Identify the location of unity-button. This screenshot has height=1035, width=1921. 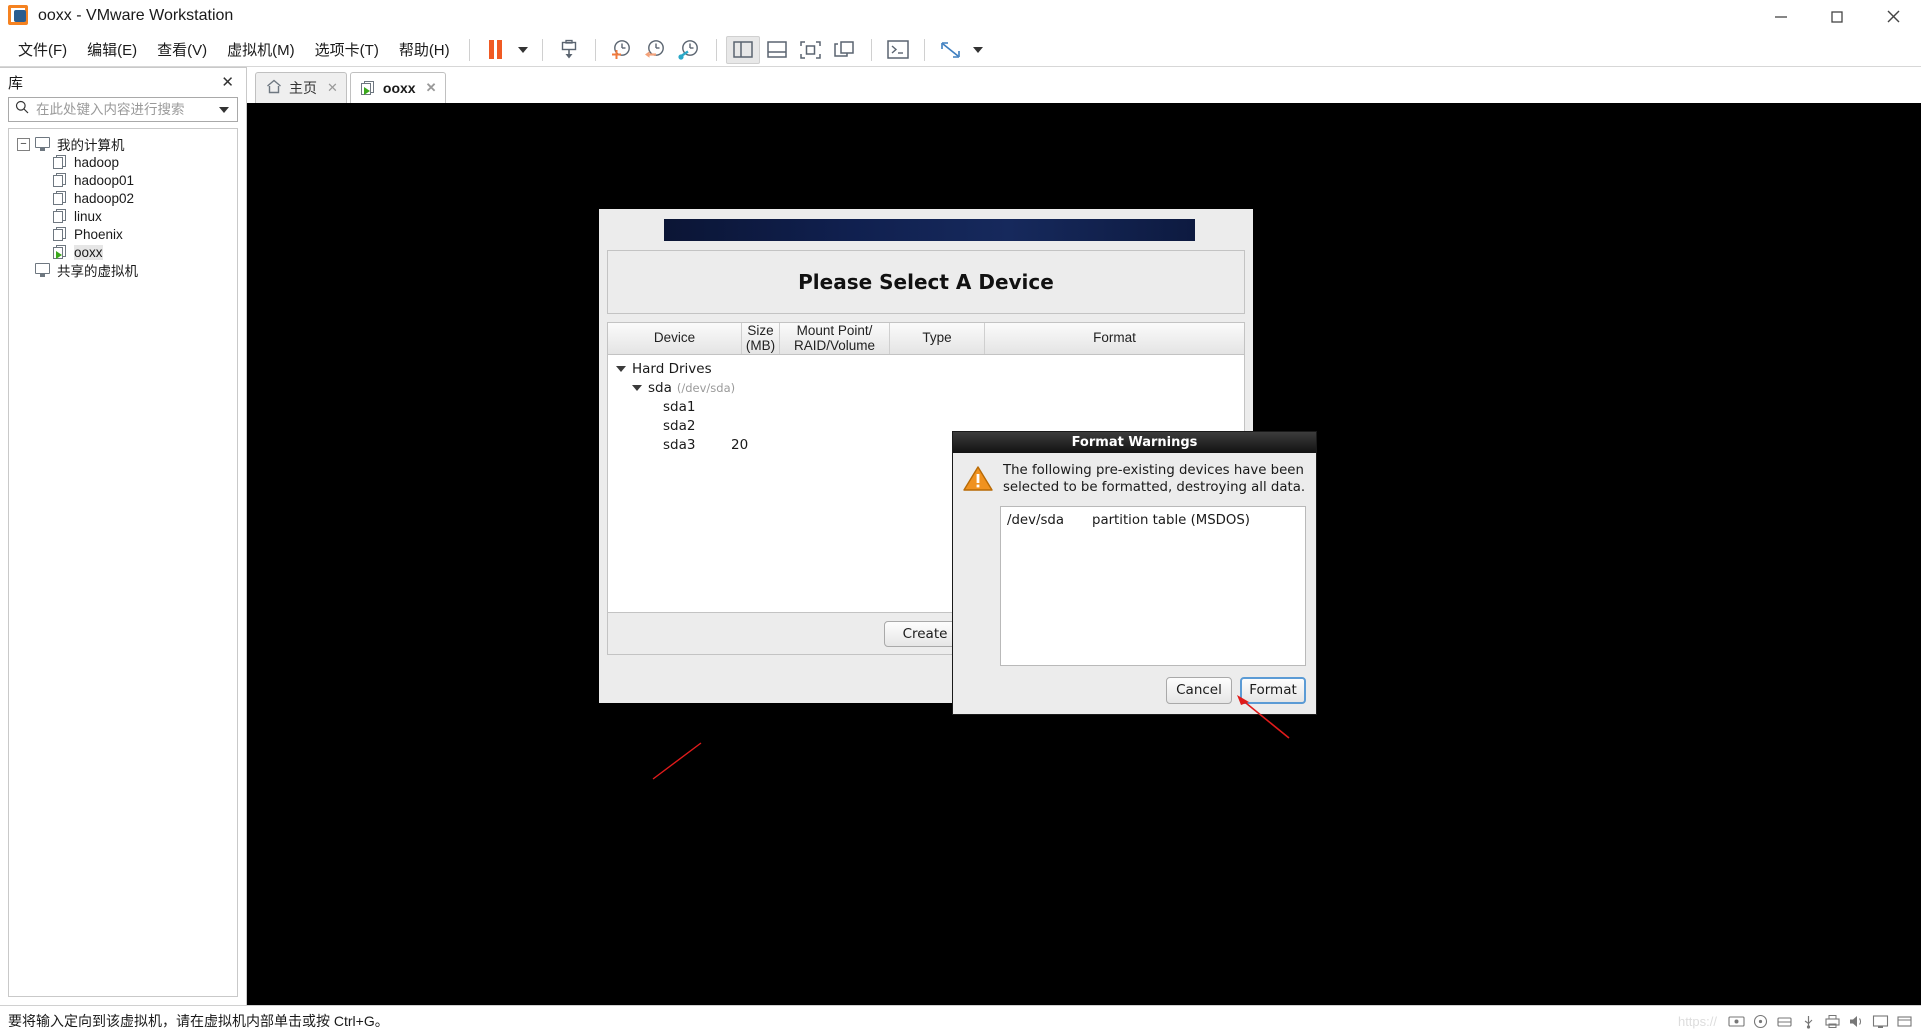
(845, 50).